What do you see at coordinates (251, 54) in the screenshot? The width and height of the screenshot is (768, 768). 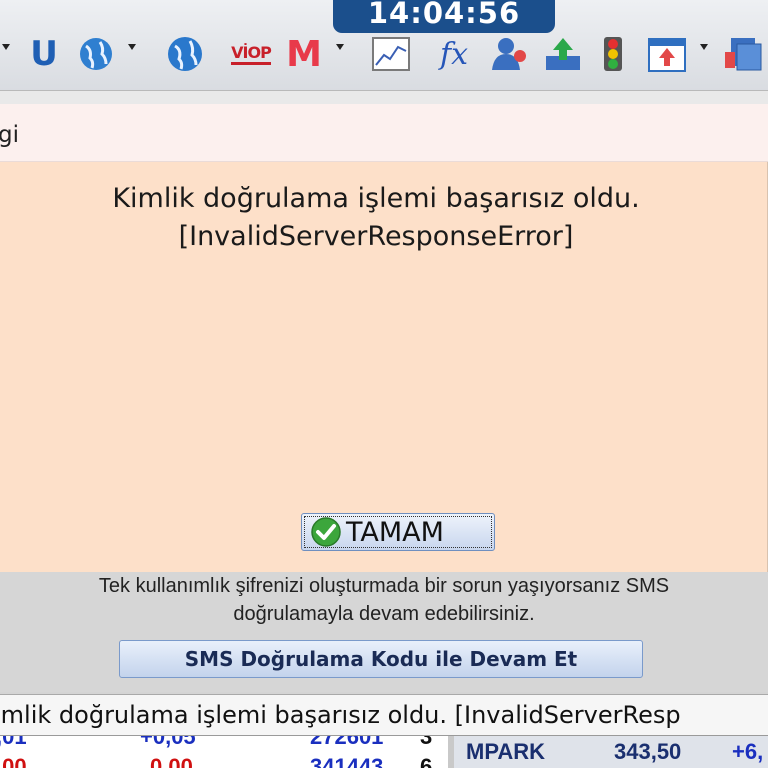 I see `viop-icon: VİOP` at bounding box center [251, 54].